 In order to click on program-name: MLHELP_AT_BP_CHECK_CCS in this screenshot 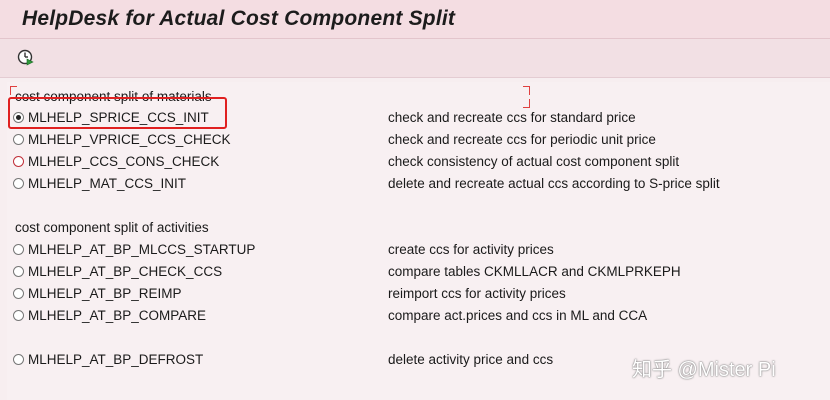, I will do `click(125, 271)`.